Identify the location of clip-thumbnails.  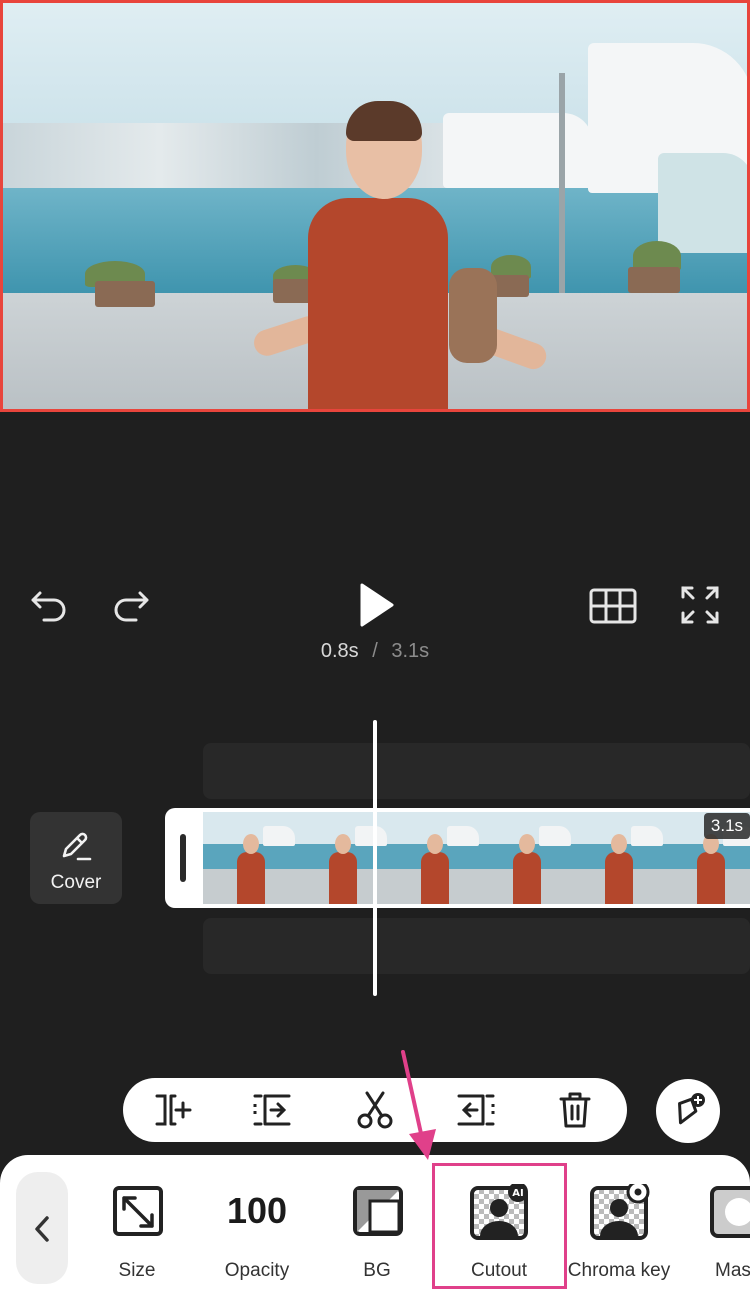
(476, 858).